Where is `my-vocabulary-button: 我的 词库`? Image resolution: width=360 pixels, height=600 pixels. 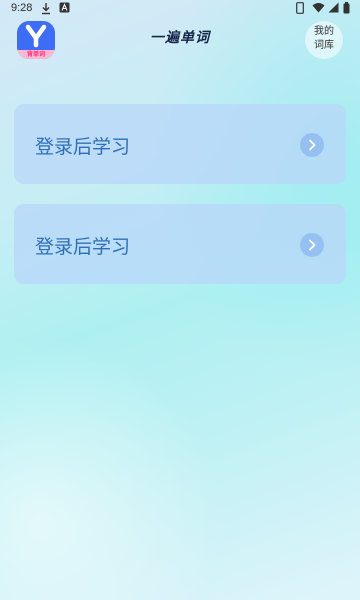
my-vocabulary-button: 我的 词库 is located at coordinates (324, 40).